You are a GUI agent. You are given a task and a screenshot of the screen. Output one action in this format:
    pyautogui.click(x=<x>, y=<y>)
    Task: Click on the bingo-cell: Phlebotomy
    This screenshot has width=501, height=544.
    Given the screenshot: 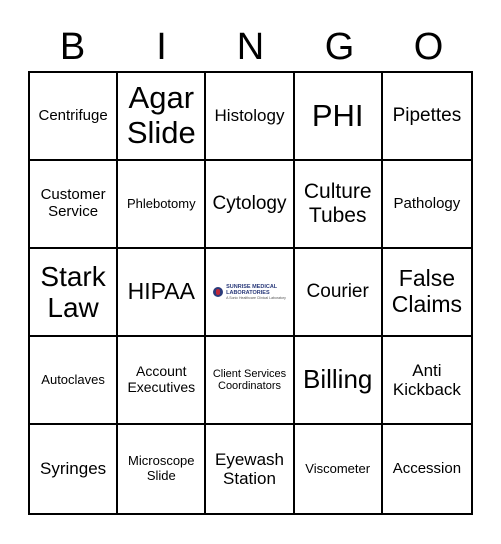 What is the action you would take?
    pyautogui.click(x=162, y=205)
    